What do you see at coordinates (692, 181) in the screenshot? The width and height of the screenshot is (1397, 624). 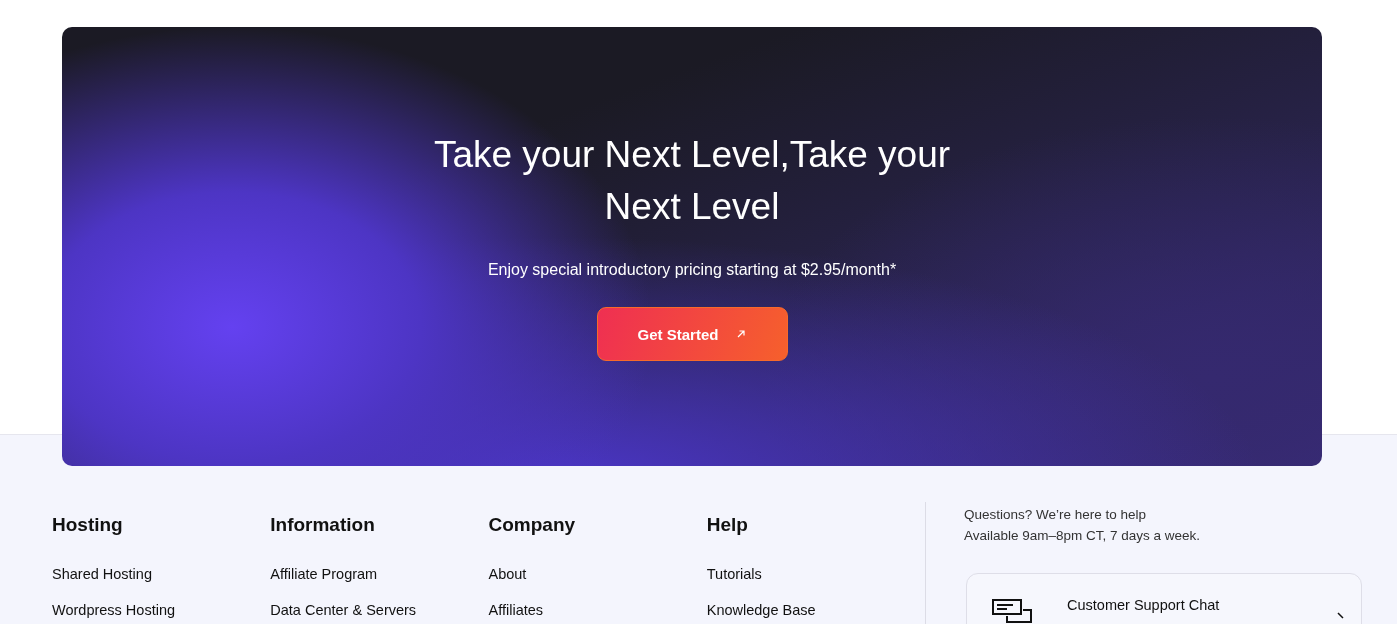 I see `banner-title: Take your Next Level,Take your Next Level` at bounding box center [692, 181].